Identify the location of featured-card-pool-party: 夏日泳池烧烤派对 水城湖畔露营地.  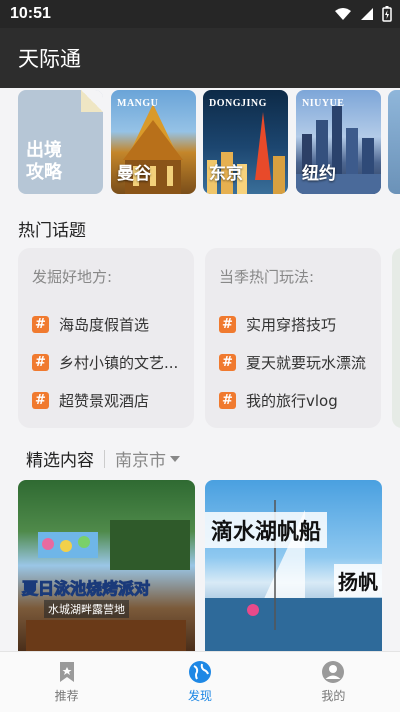
(106, 565).